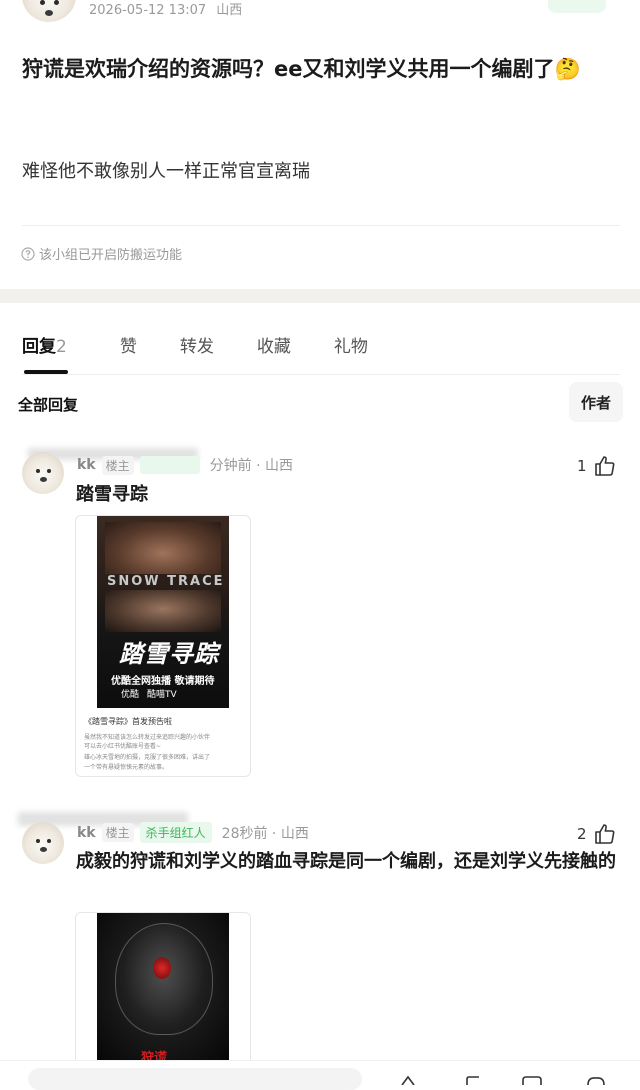 This screenshot has width=640, height=1090. I want to click on share-icon, so click(408, 1080).